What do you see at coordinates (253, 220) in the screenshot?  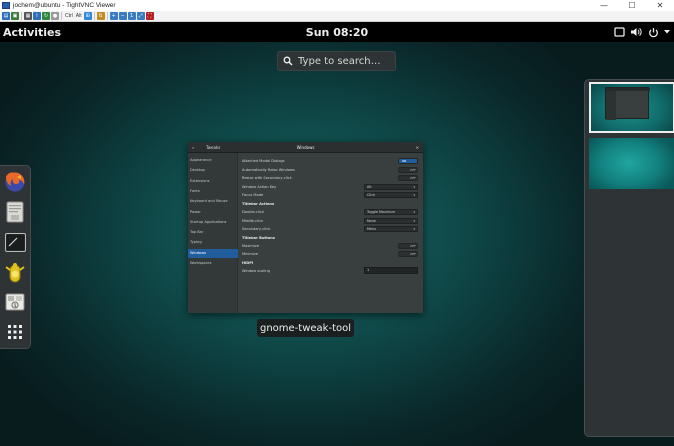 I see `setting-label: Middle-click` at bounding box center [253, 220].